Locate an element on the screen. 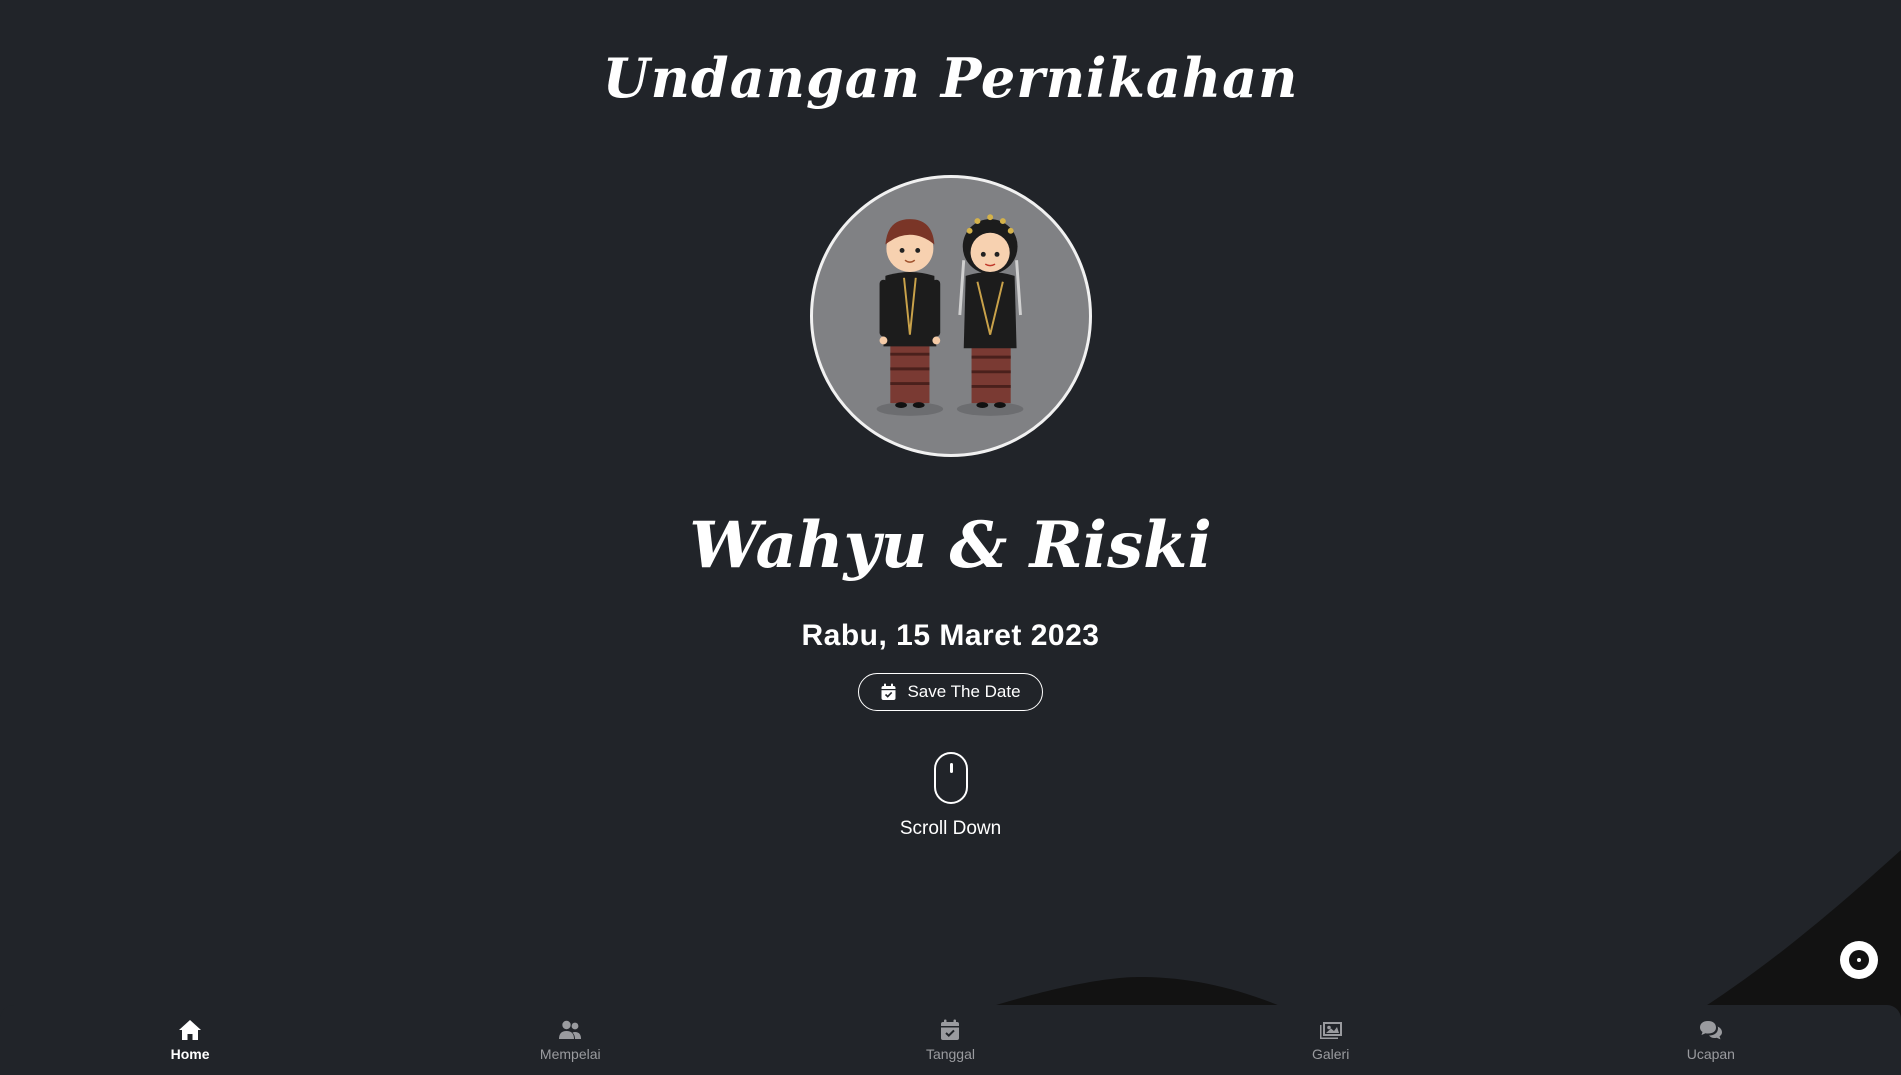  nav-item-tanggal: Tanggal is located at coordinates (950, 1040).